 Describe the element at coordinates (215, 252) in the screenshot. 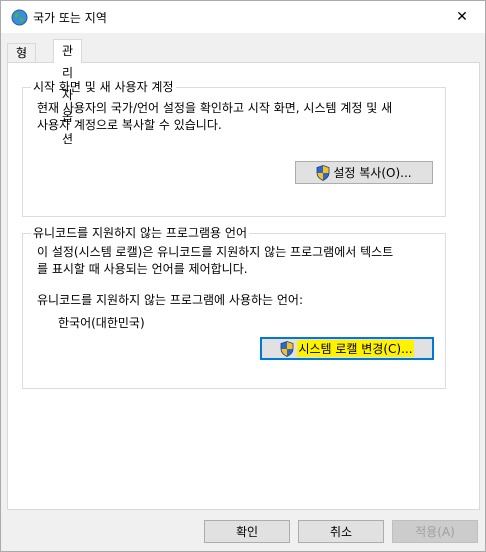

I see `description-line: 이 설정(시스템 로캘)은 유니코드를 지원하지 않는 프로그램에서 텍스트` at that location.